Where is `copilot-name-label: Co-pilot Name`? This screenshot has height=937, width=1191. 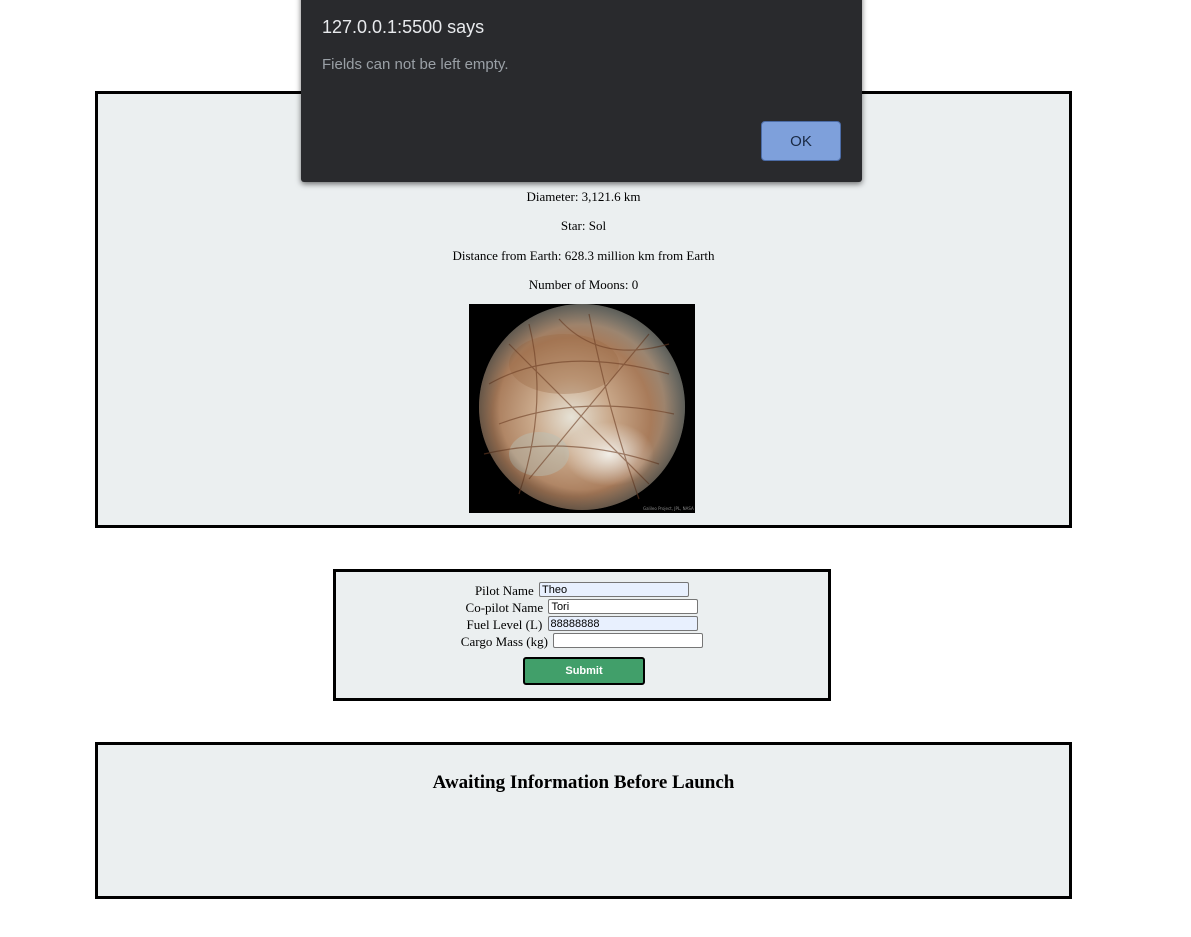 copilot-name-label: Co-pilot Name is located at coordinates (504, 607).